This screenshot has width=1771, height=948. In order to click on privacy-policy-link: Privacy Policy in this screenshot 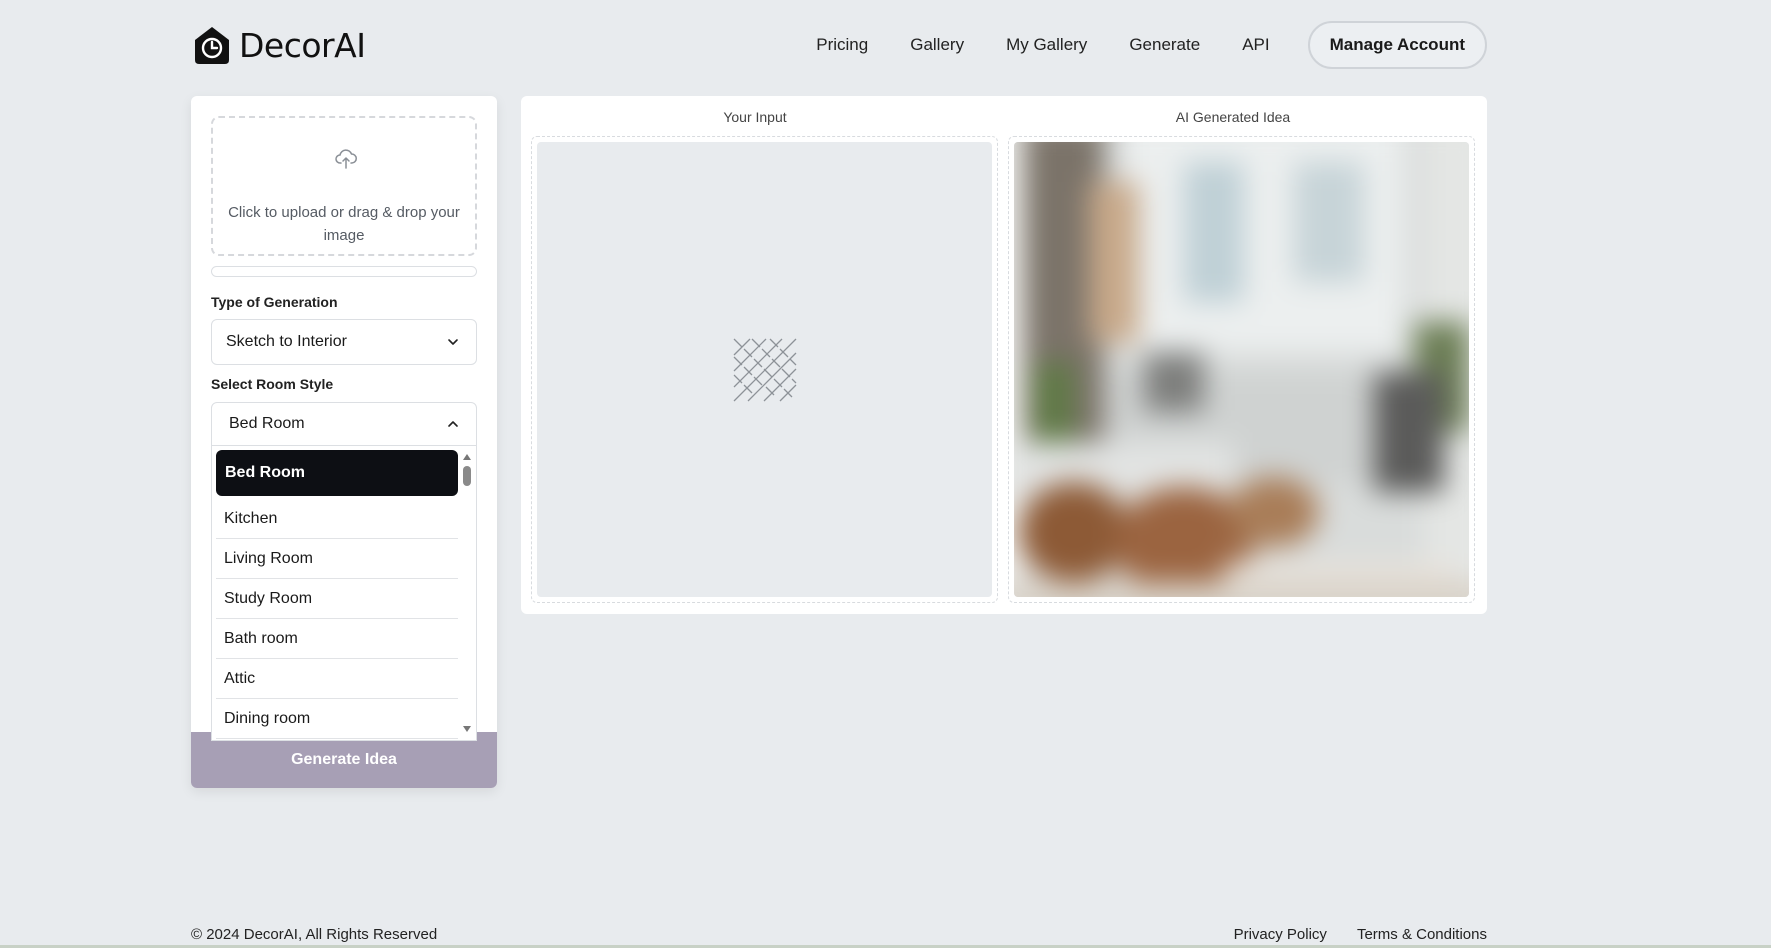, I will do `click(1280, 934)`.